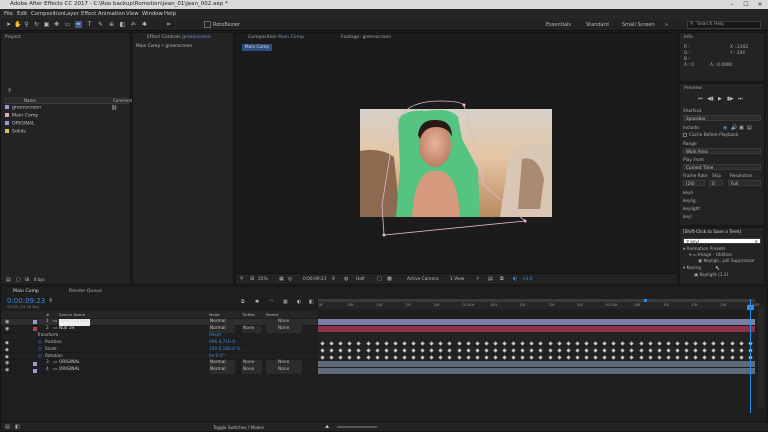 The width and height of the screenshot is (768, 432). I want to click on rotate-tool-icon: ↻, so click(36, 24).